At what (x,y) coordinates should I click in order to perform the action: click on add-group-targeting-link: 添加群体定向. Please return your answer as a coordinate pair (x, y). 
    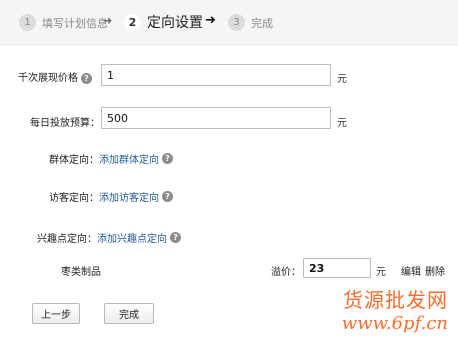
    Looking at the image, I should click on (129, 158).